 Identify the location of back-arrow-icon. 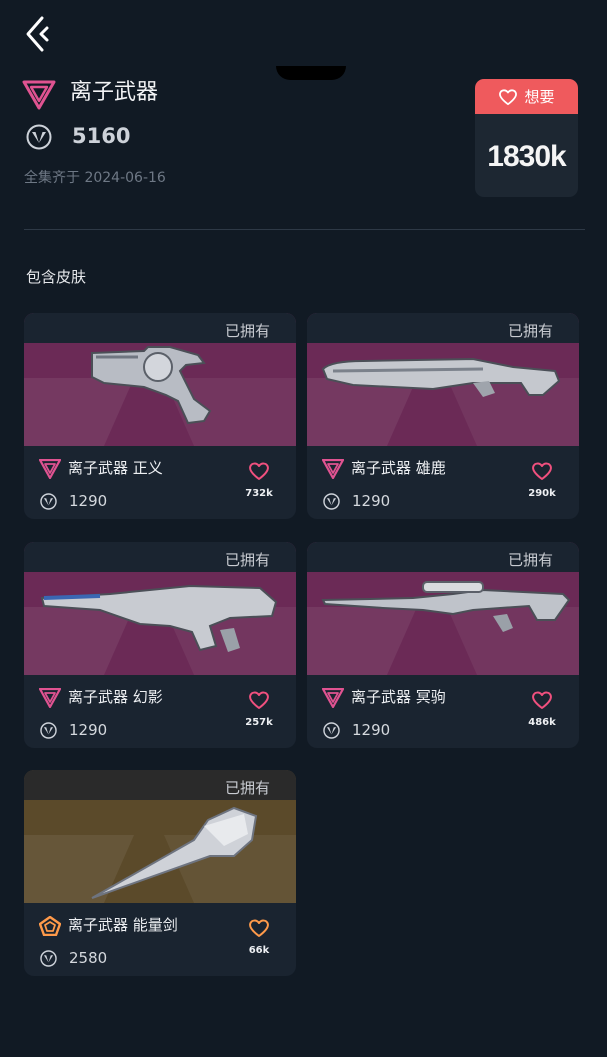
(38, 34).